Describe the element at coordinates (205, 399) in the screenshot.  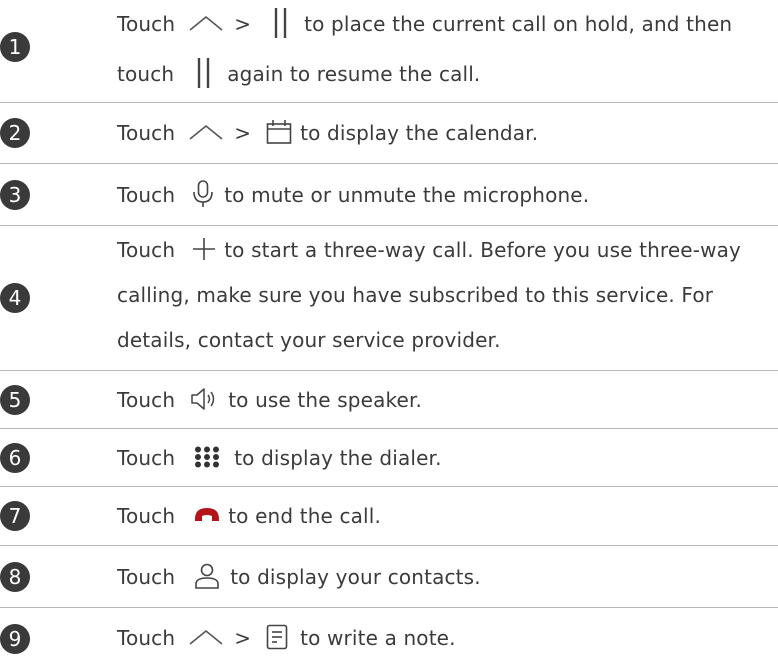
I see `speaker-icon` at that location.